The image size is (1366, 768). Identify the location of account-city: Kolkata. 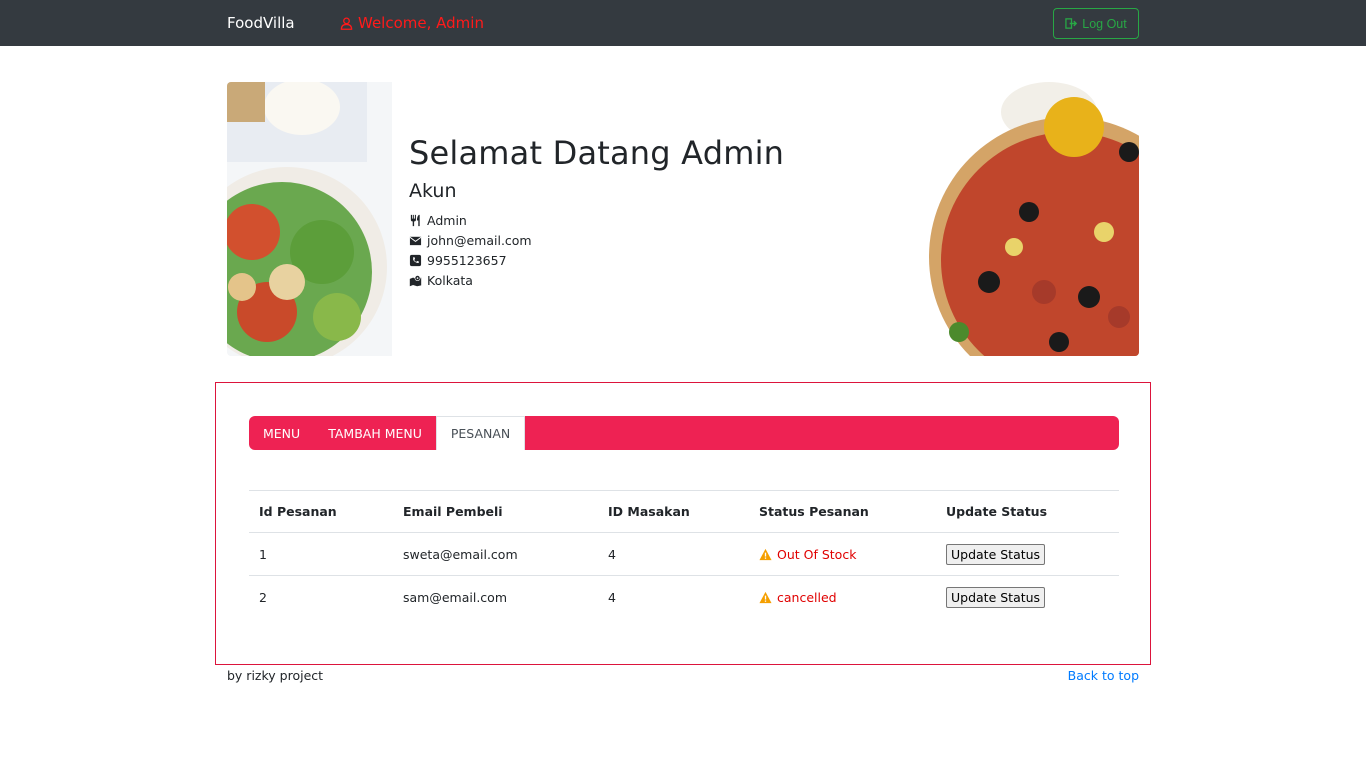
(450, 280).